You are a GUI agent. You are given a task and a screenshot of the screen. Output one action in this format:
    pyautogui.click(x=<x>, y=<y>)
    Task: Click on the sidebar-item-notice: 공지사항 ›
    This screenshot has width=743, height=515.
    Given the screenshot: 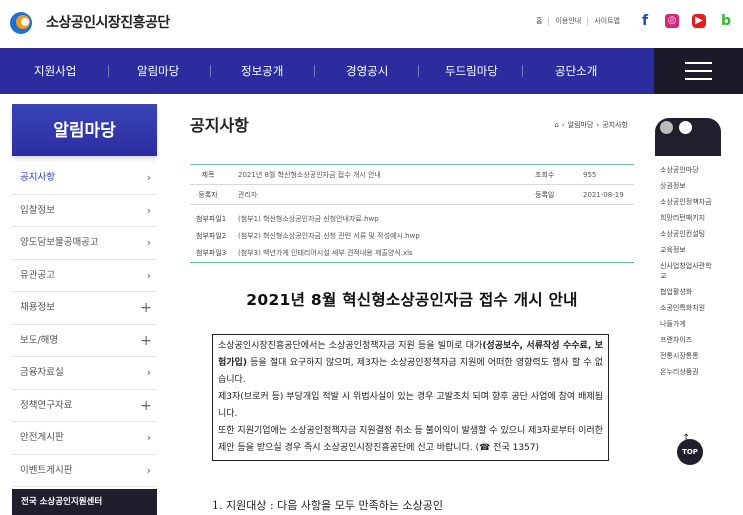 What is the action you would take?
    pyautogui.click(x=84, y=178)
    